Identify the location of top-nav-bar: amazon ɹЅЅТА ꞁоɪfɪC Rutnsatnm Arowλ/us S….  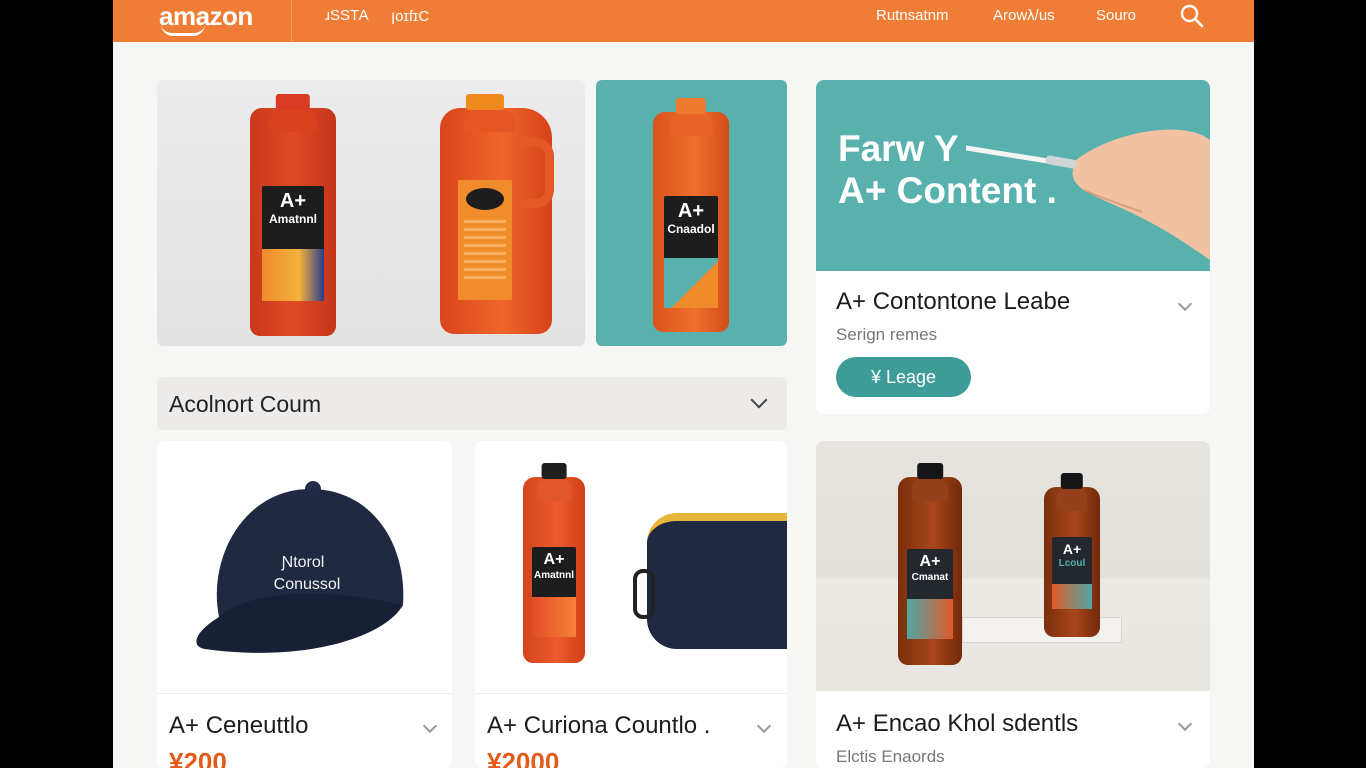
(683, 21).